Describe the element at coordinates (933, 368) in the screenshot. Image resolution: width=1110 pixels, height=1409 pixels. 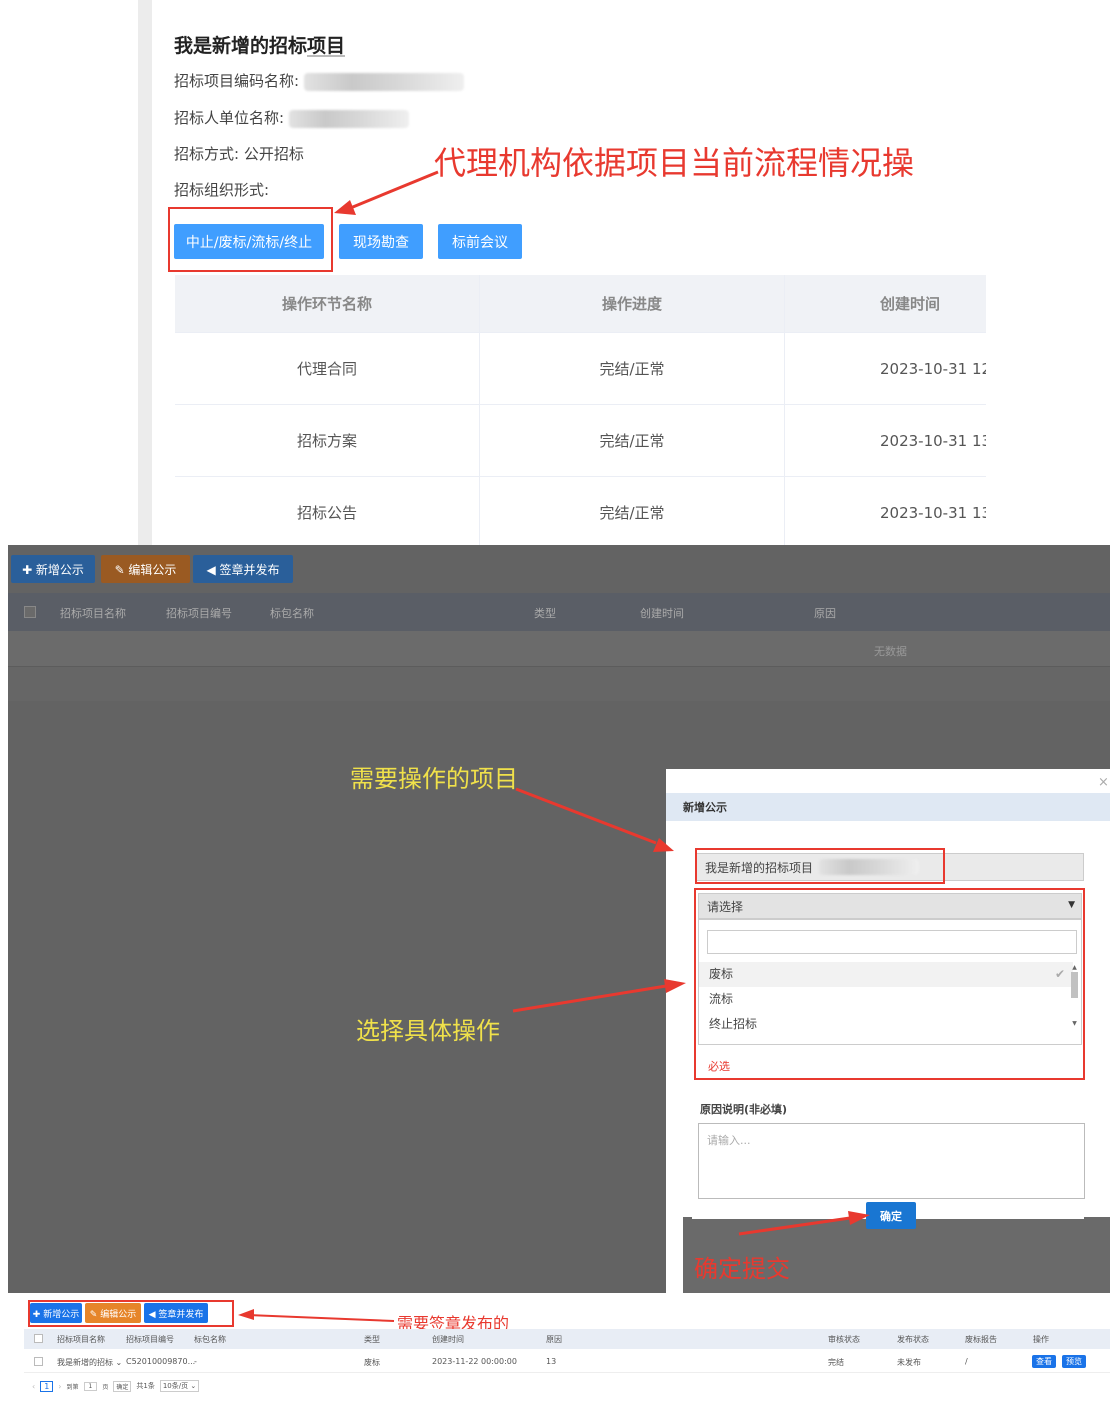
I see `cell-time: 2023-10-31 12:57` at that location.